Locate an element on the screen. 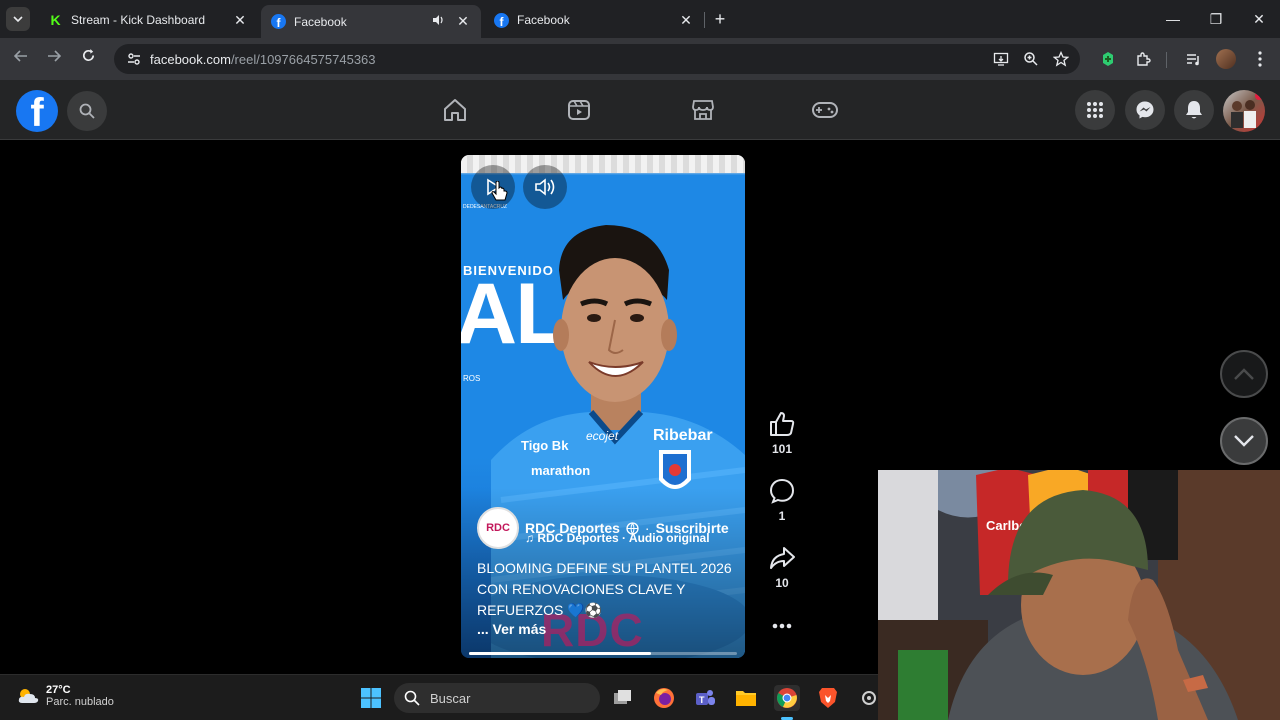  avatar-photo is located at coordinates (1243, 114).